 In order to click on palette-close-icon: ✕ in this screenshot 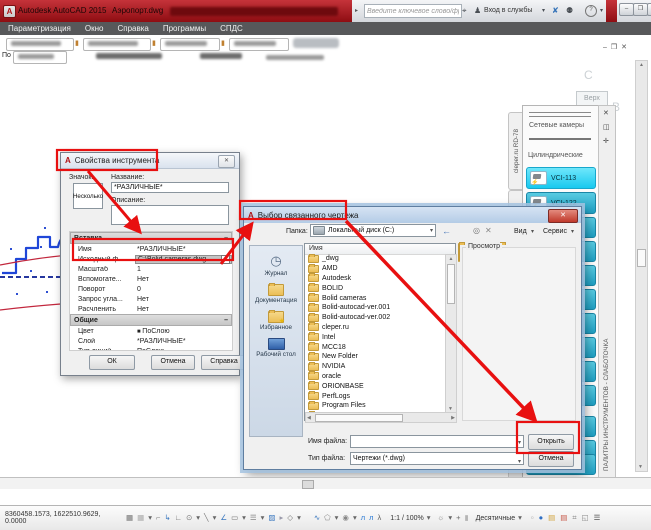, I will do `click(606, 113)`.